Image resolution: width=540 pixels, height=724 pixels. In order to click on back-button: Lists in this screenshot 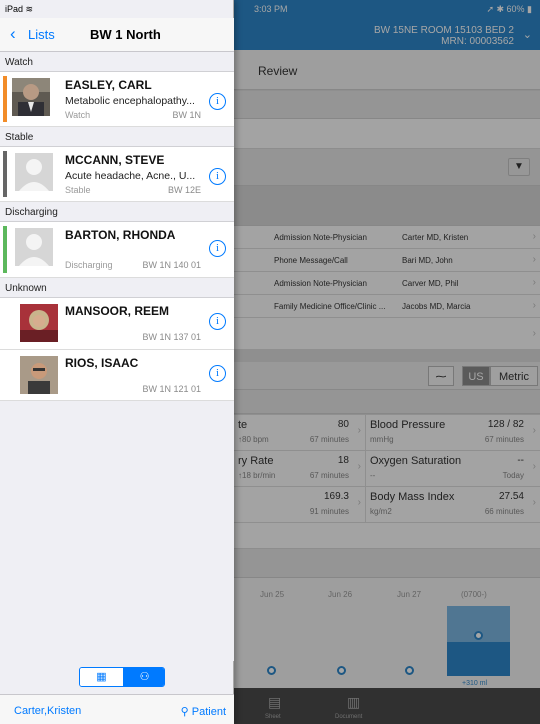, I will do `click(41, 34)`.